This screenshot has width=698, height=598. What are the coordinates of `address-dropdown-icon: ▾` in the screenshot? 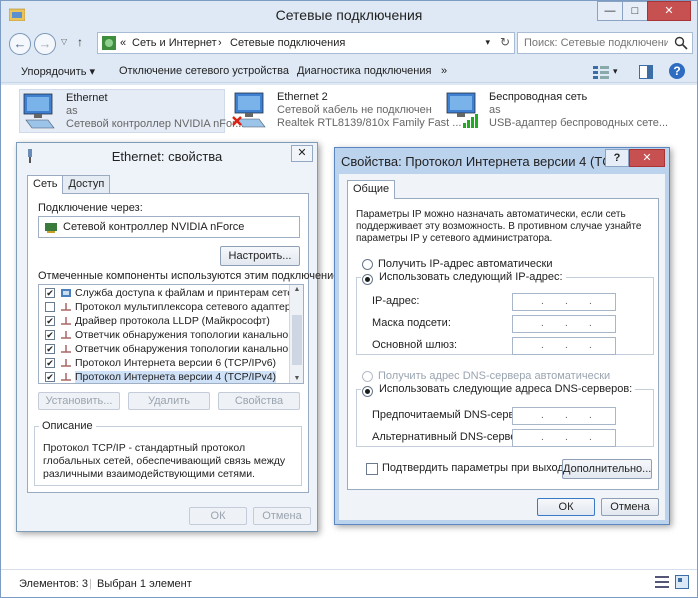 It's located at (487, 42).